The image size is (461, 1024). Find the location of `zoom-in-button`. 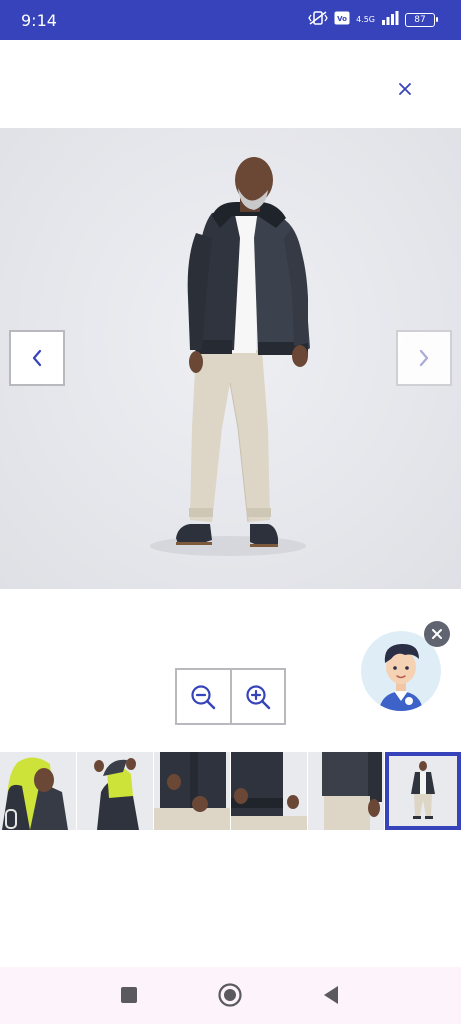

zoom-in-button is located at coordinates (257, 696).